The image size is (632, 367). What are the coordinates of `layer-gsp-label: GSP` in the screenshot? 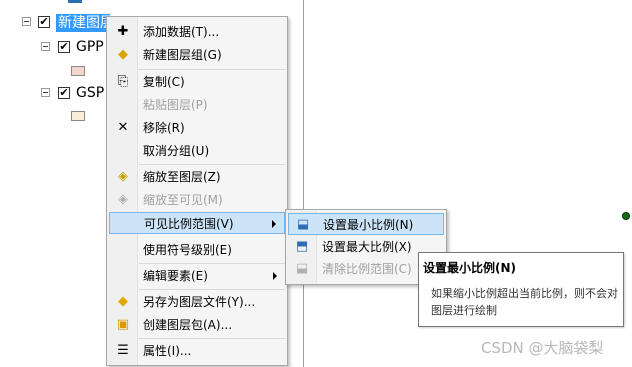 It's located at (90, 93).